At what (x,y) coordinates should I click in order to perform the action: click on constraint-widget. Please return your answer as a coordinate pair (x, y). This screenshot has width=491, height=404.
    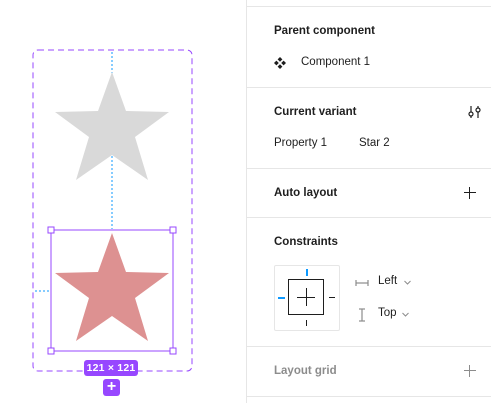
    Looking at the image, I should click on (307, 298).